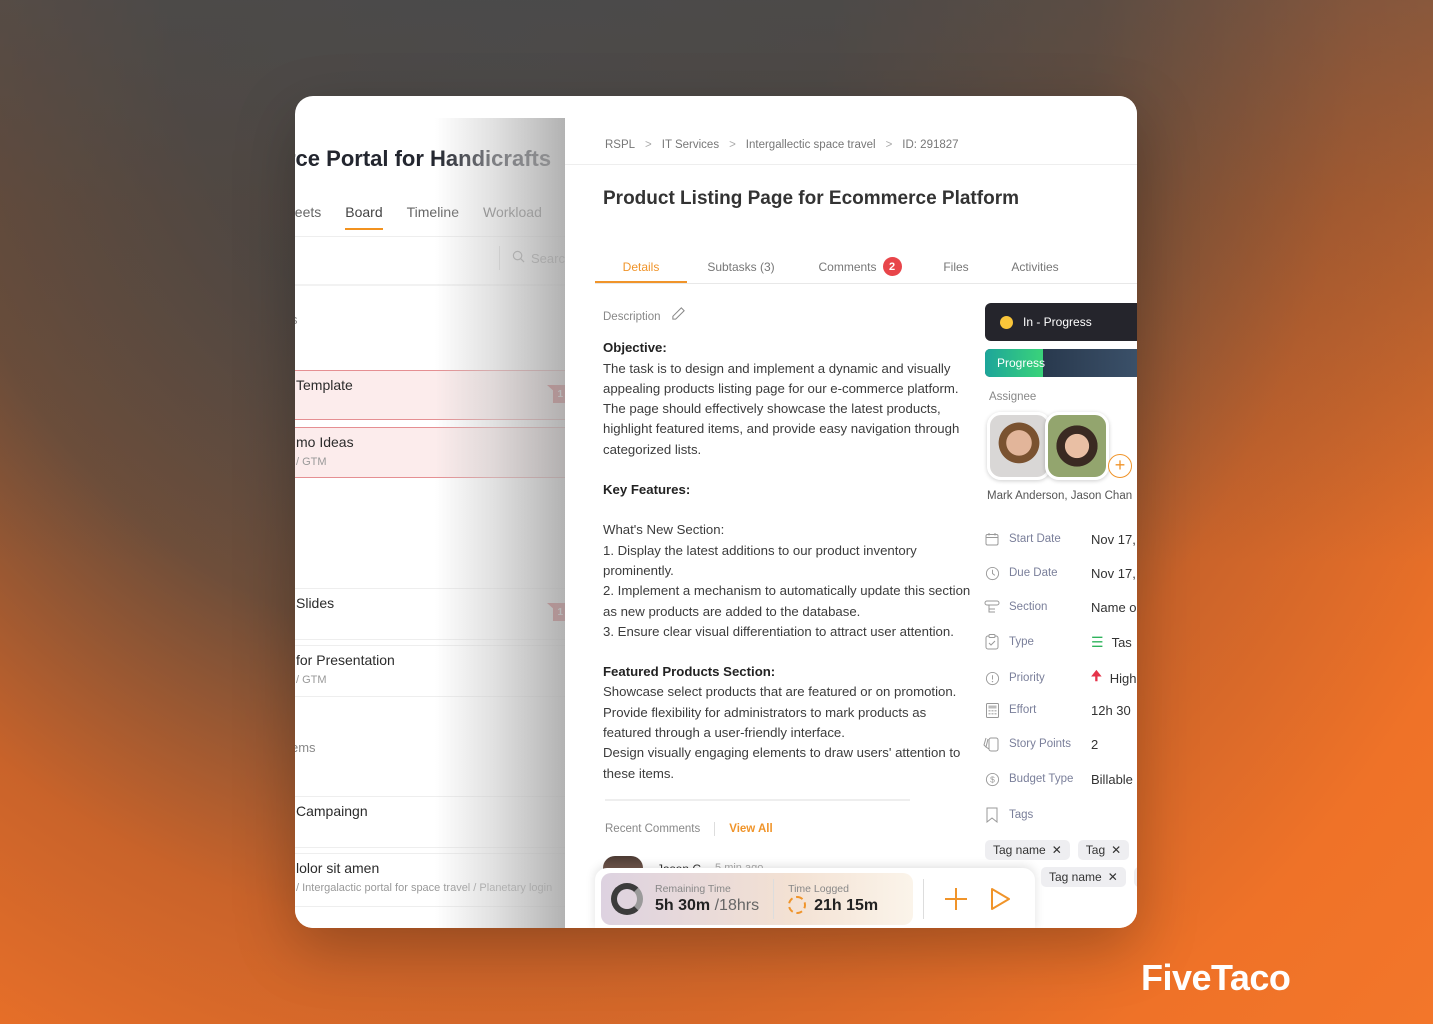  I want to click on time-logged: Time Logged 21h 15m, so click(833, 899).